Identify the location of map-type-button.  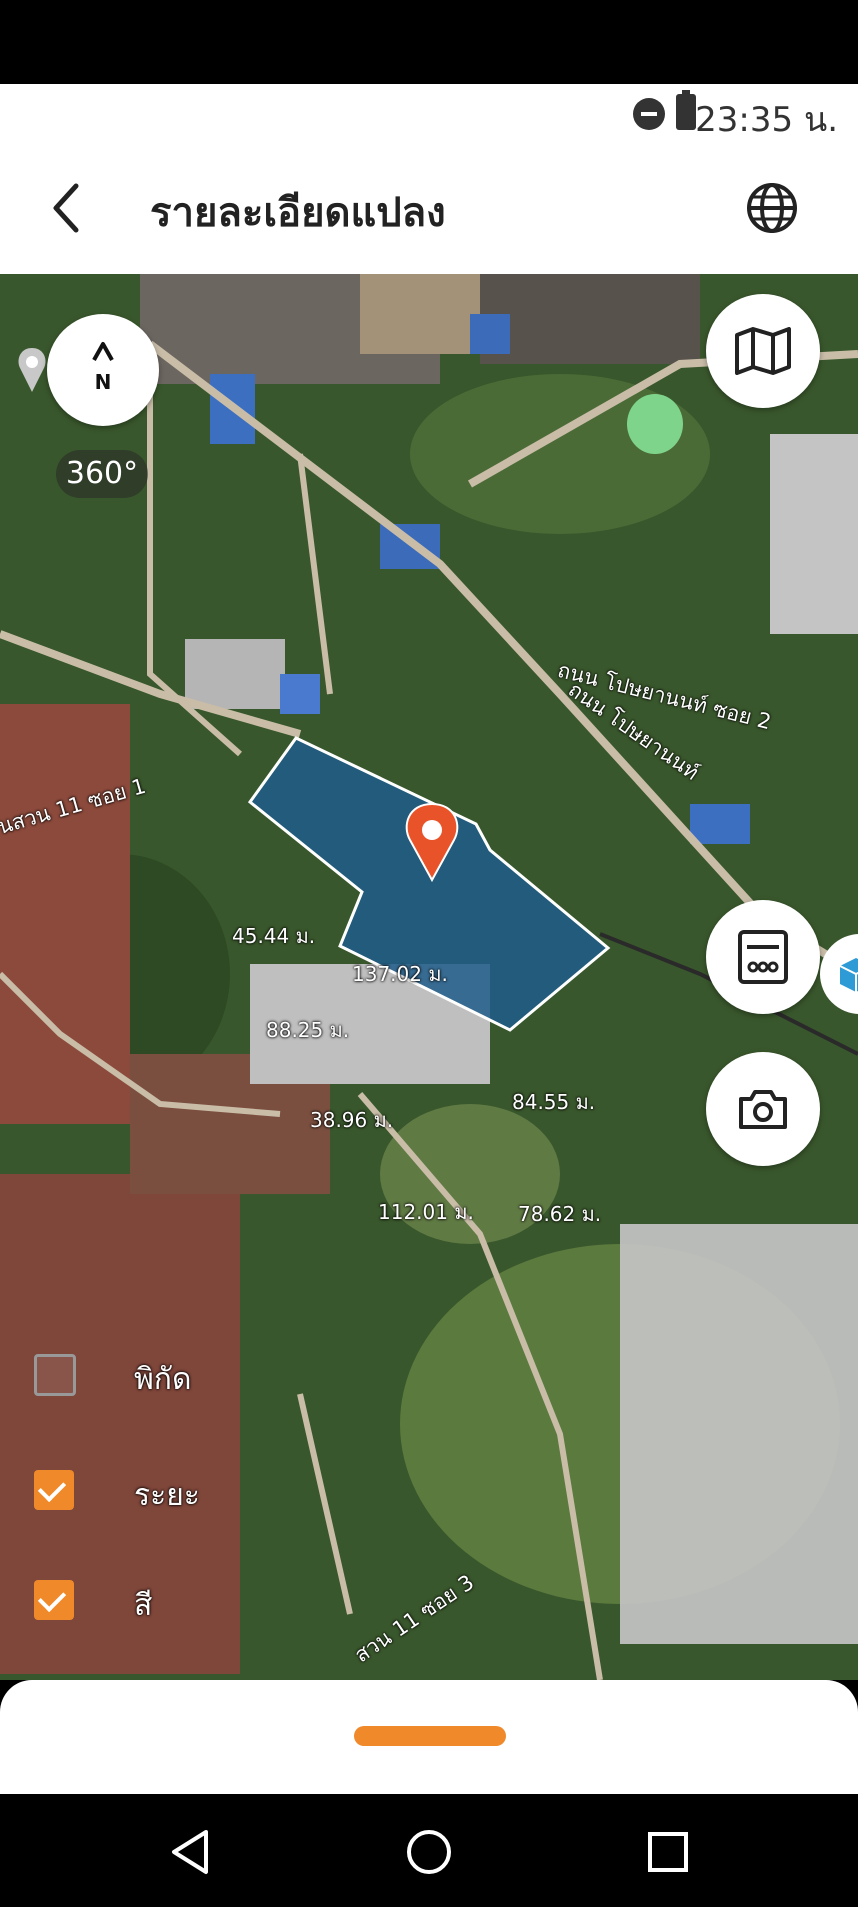
(763, 351).